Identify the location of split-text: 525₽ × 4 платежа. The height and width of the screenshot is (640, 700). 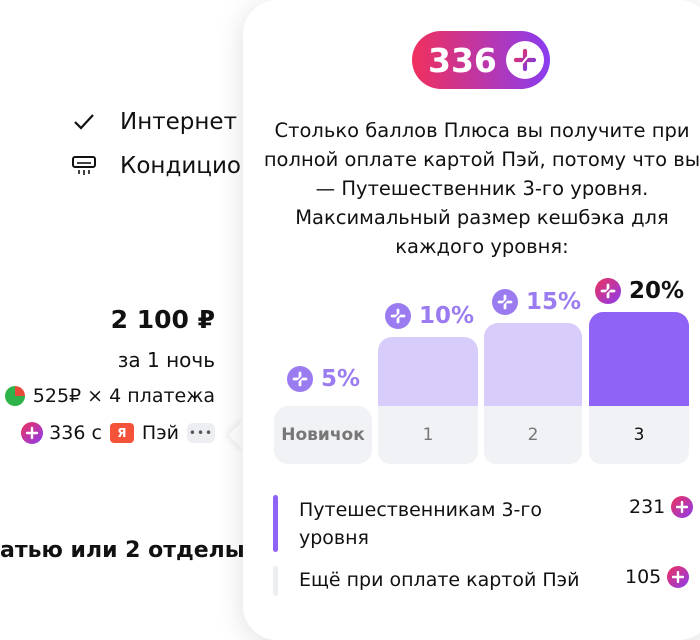
(123, 396).